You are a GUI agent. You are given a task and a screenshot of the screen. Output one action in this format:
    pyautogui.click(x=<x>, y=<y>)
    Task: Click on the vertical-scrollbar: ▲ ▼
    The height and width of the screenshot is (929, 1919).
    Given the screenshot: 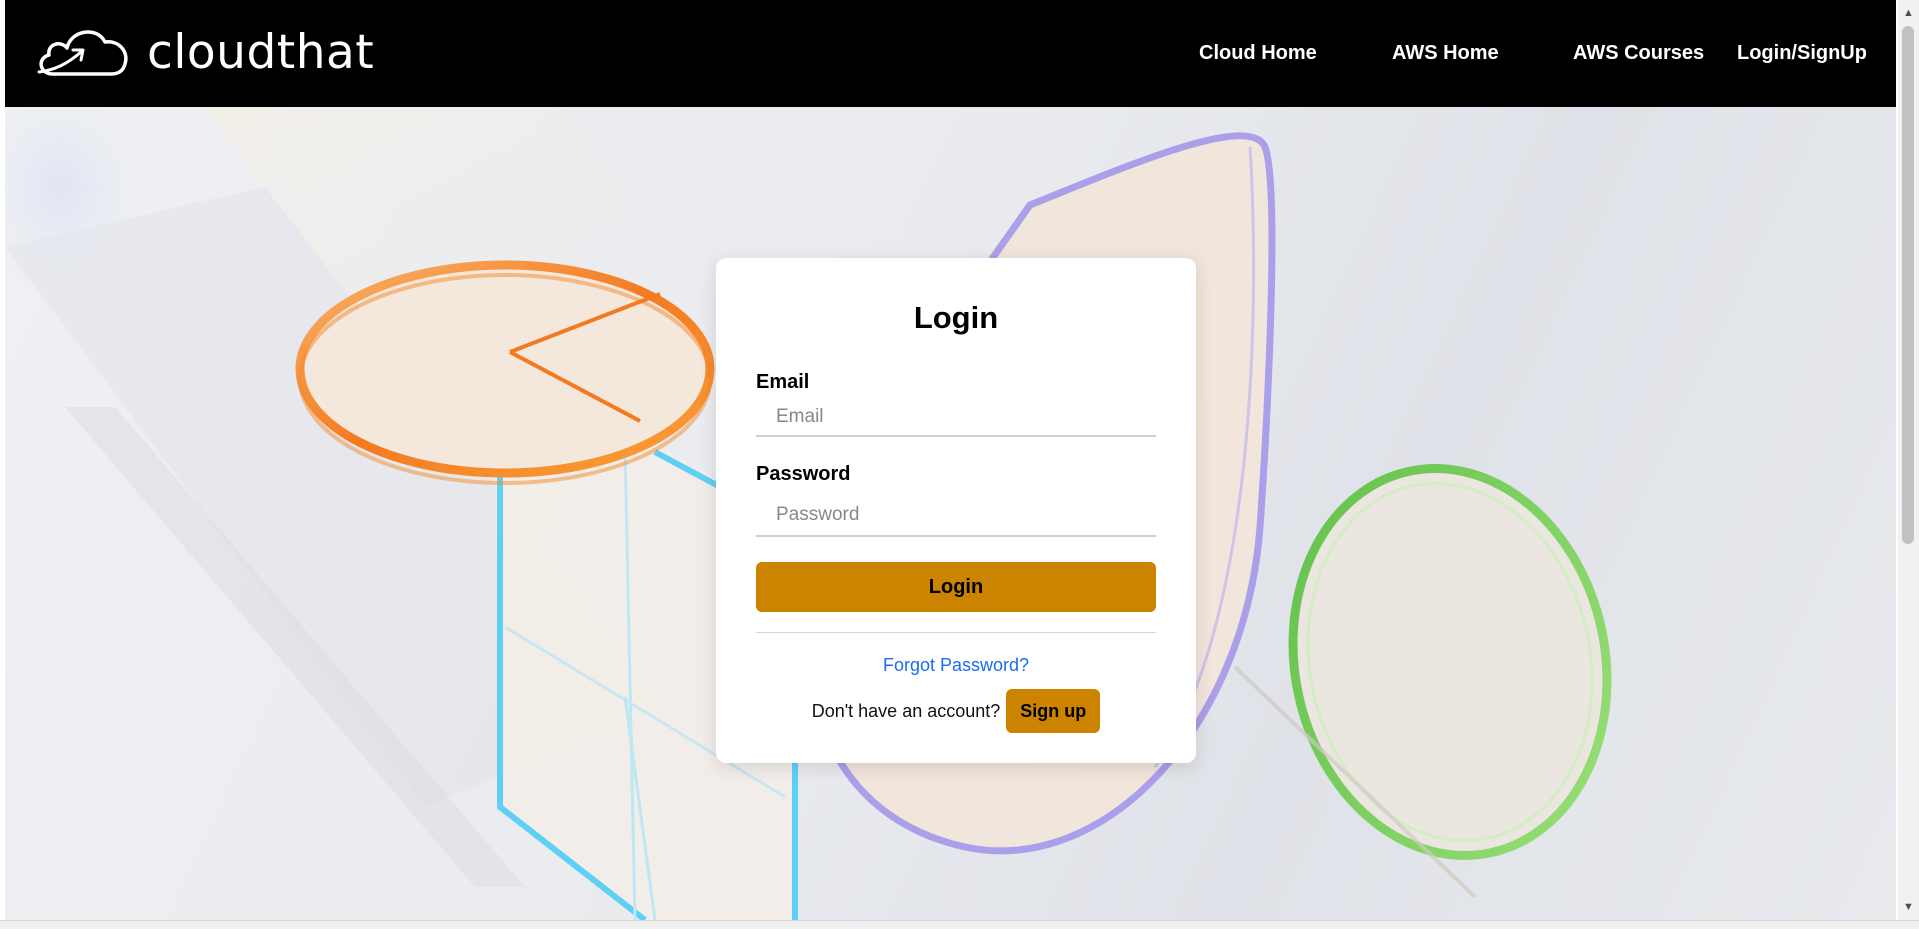 What is the action you would take?
    pyautogui.click(x=1908, y=460)
    